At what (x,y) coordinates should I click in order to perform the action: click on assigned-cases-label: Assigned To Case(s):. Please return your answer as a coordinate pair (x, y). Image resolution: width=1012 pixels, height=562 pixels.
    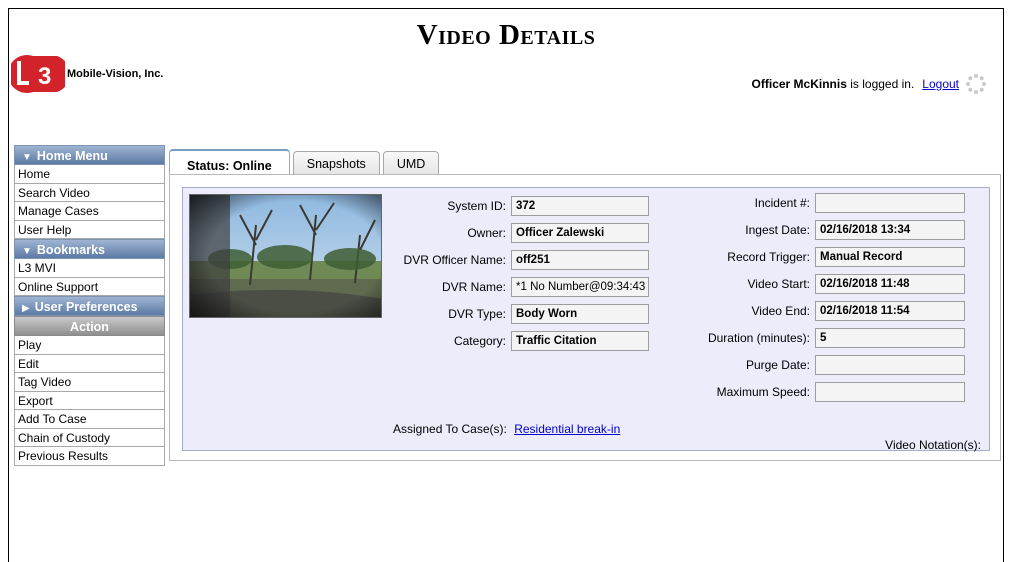
    Looking at the image, I should click on (450, 429).